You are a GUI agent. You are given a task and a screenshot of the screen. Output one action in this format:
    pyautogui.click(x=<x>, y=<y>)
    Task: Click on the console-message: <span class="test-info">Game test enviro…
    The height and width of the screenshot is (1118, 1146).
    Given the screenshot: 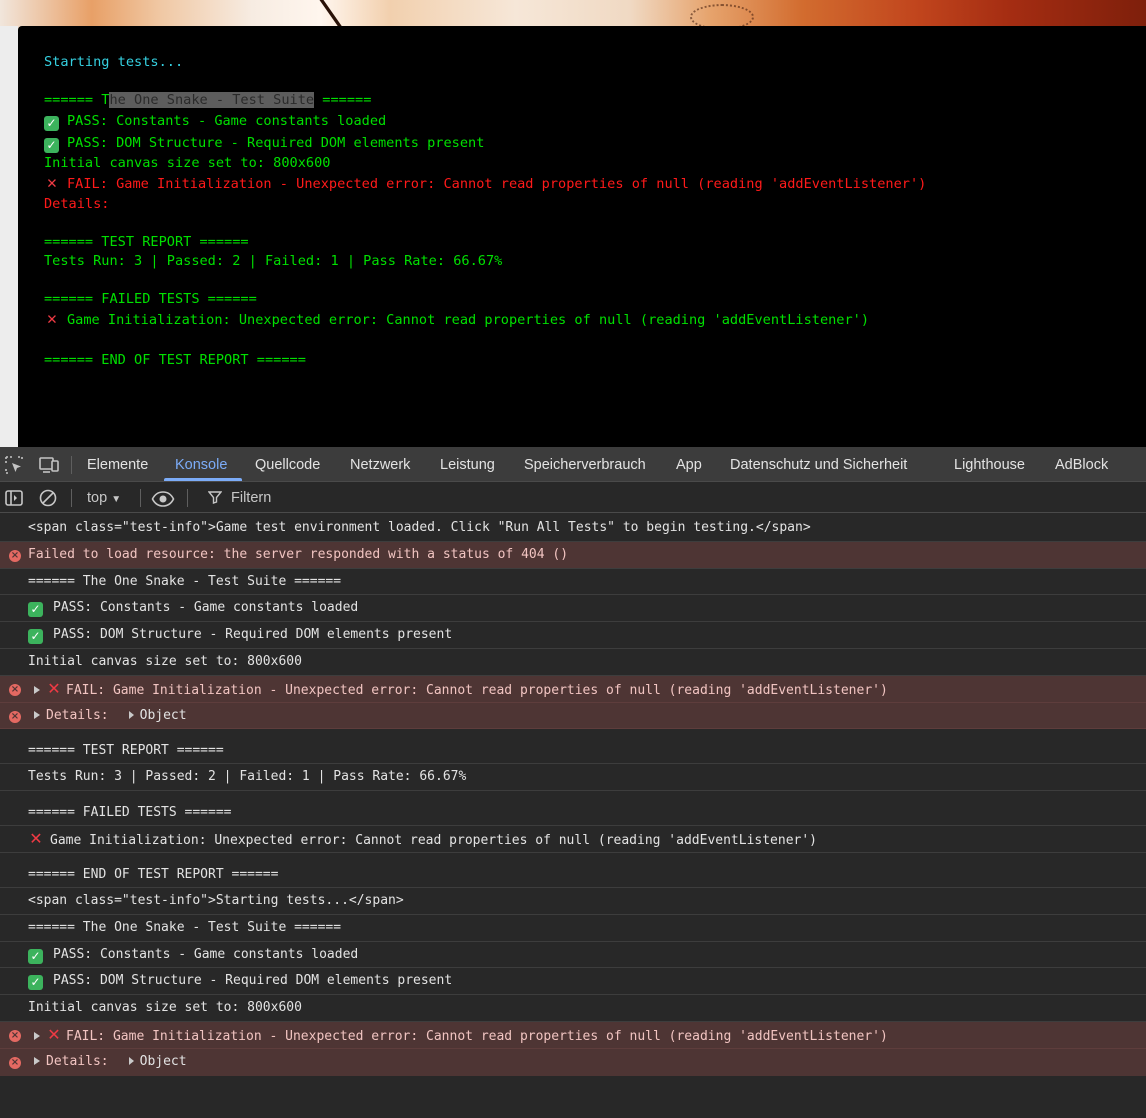 What is the action you would take?
    pyautogui.click(x=573, y=528)
    